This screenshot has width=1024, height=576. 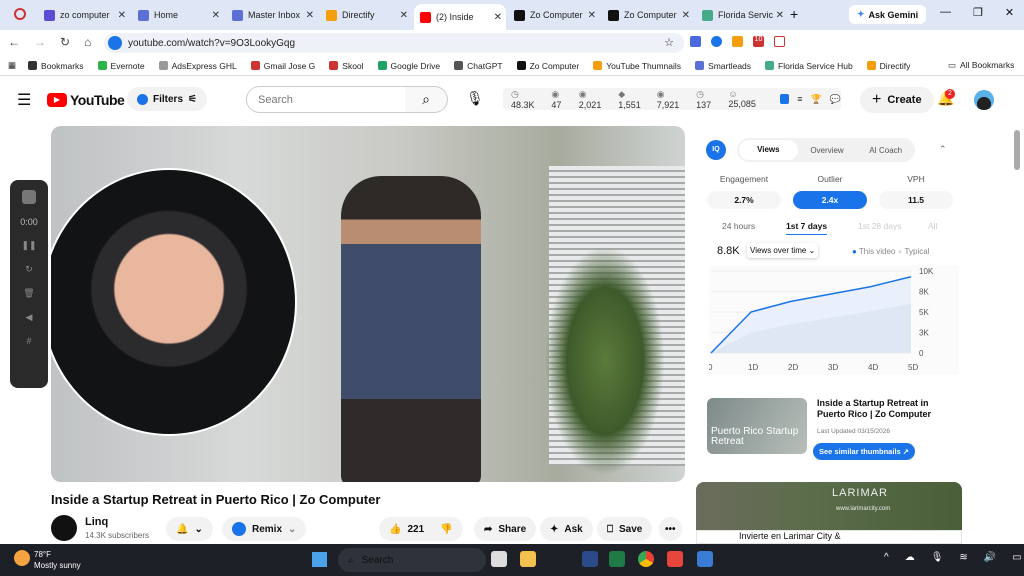 What do you see at coordinates (1009, 12) in the screenshot?
I see `close-window-button: ✕` at bounding box center [1009, 12].